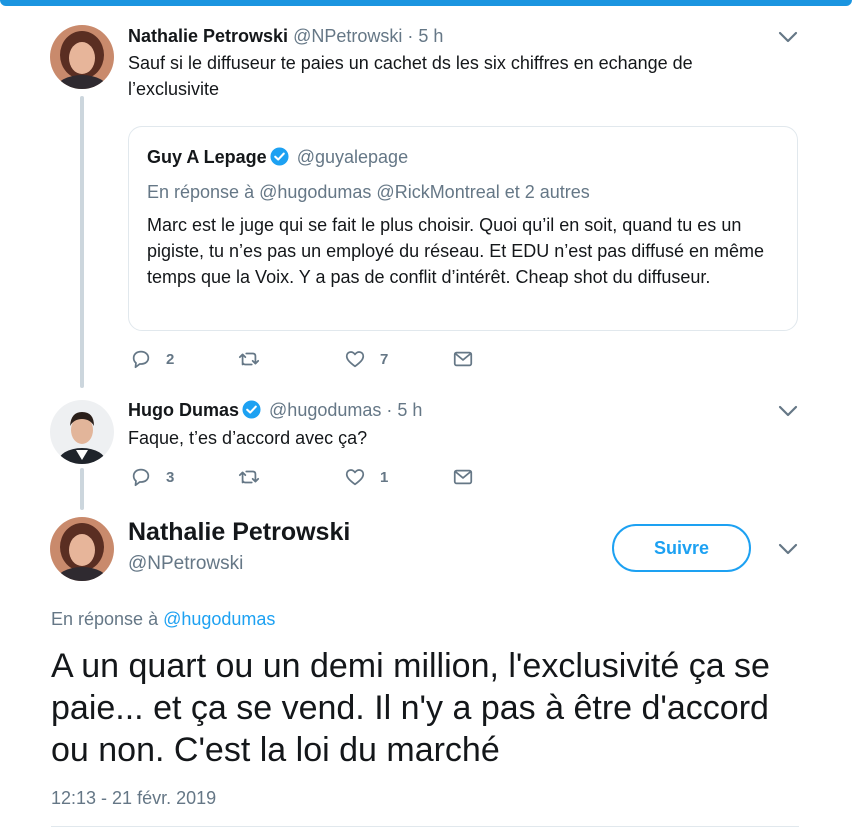  I want to click on tweet-header: Nathalie Petrowski @NPetrowski · 5 h, so click(285, 36).